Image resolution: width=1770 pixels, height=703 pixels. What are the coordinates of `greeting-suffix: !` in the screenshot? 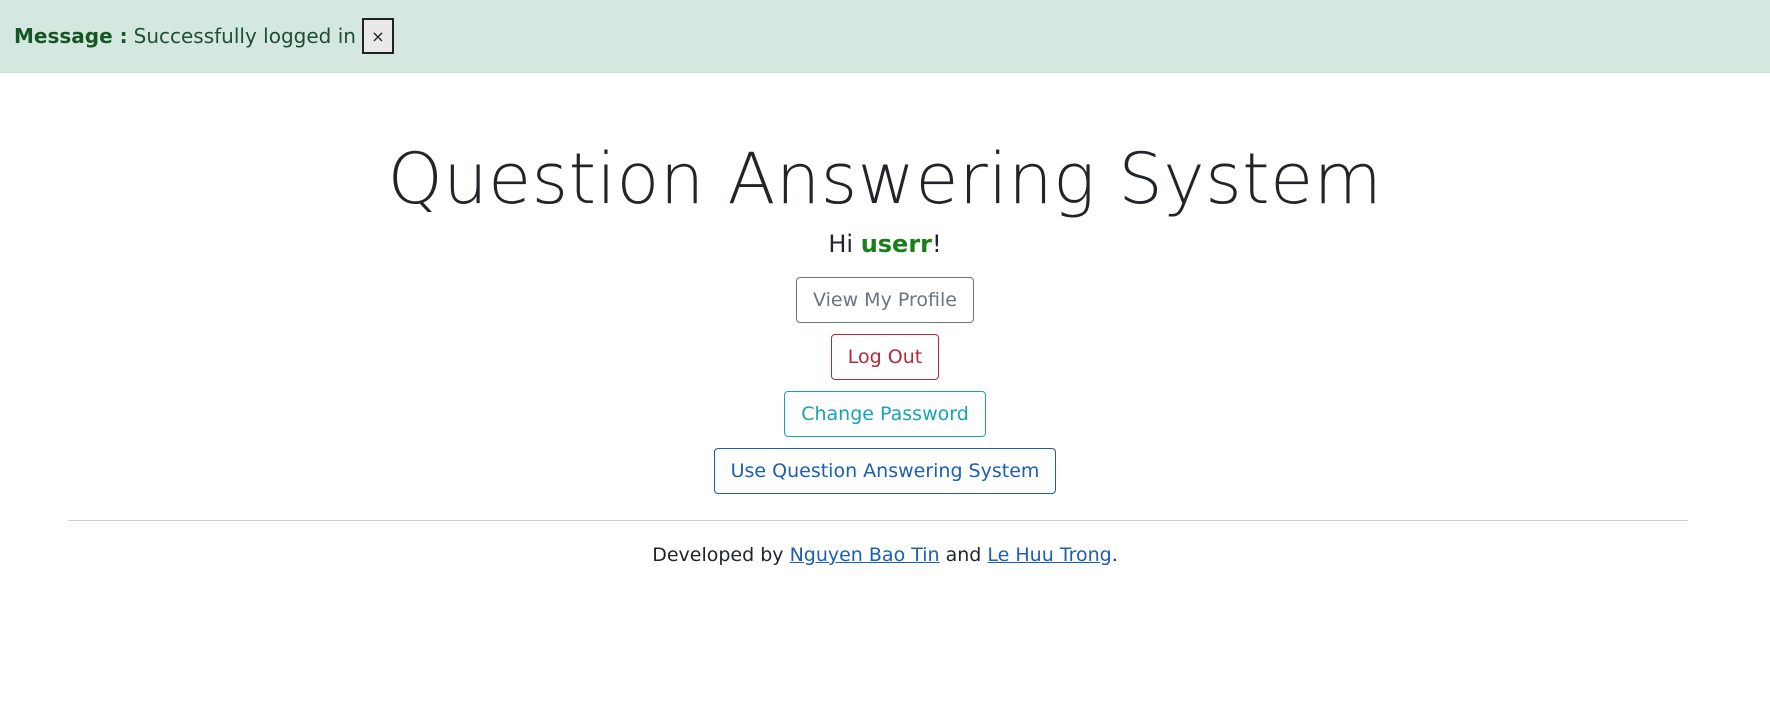 It's located at (937, 244).